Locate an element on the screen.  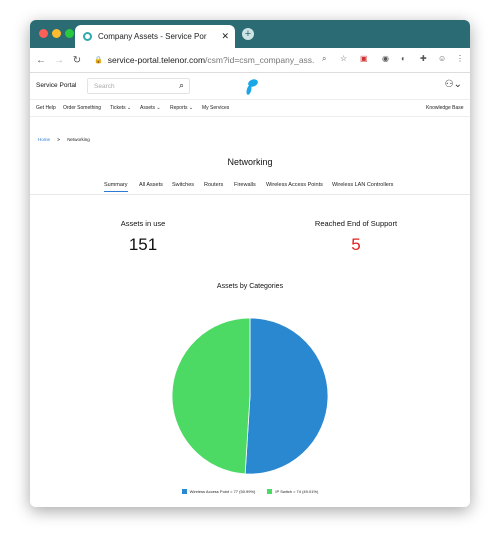
telenor-logo-icon is located at coordinates (250, 87).